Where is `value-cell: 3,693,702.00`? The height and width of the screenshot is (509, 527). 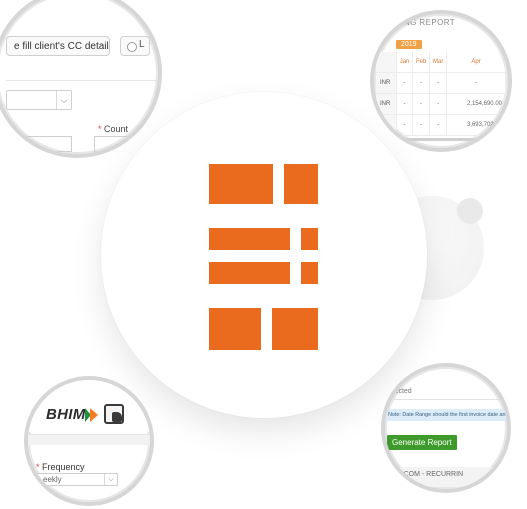
value-cell: 3,693,702.00 is located at coordinates (476, 125).